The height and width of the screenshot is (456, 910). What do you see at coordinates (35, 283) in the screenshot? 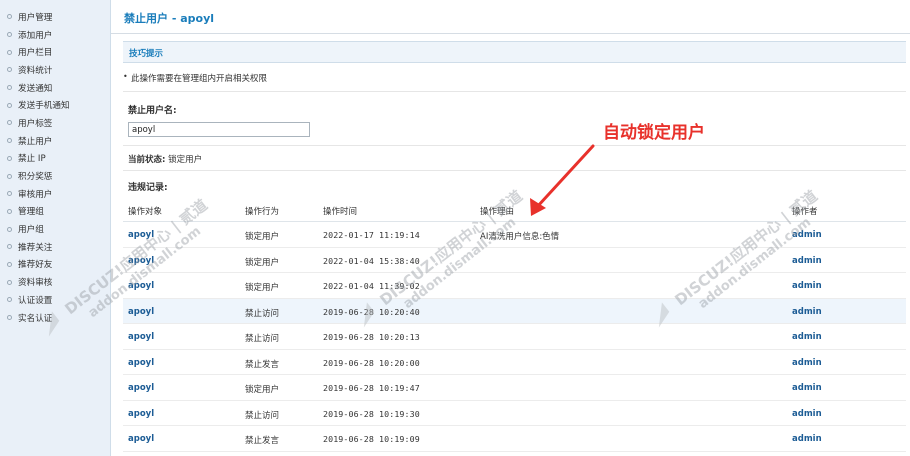
I see `sidebar-item-label: 资料审核` at bounding box center [35, 283].